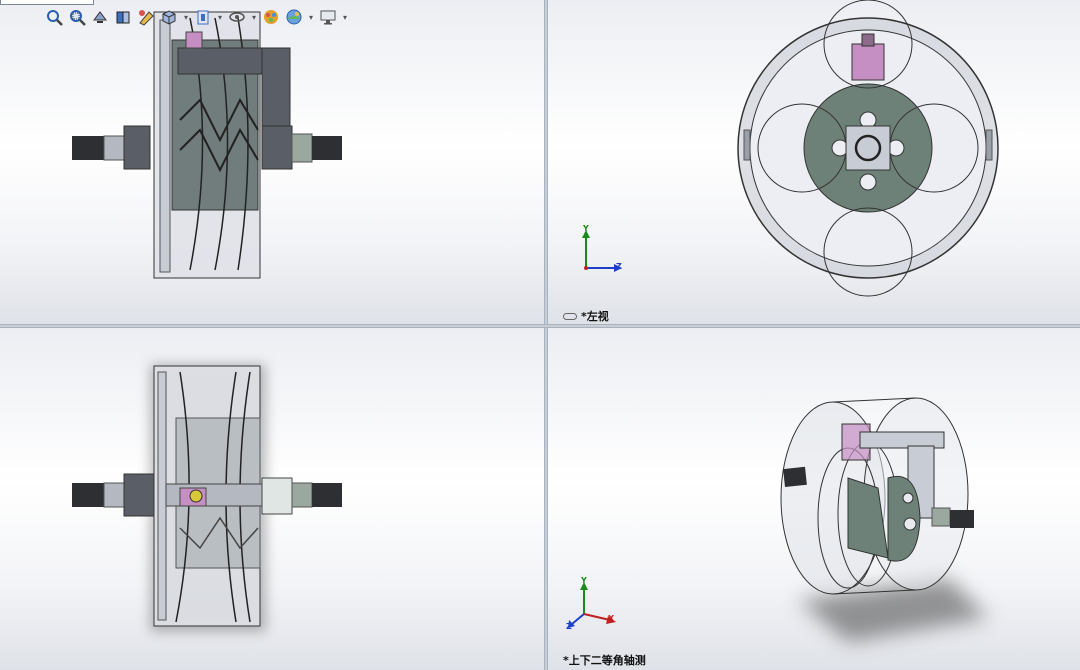  What do you see at coordinates (207, 145) in the screenshot?
I see `model-front-view` at bounding box center [207, 145].